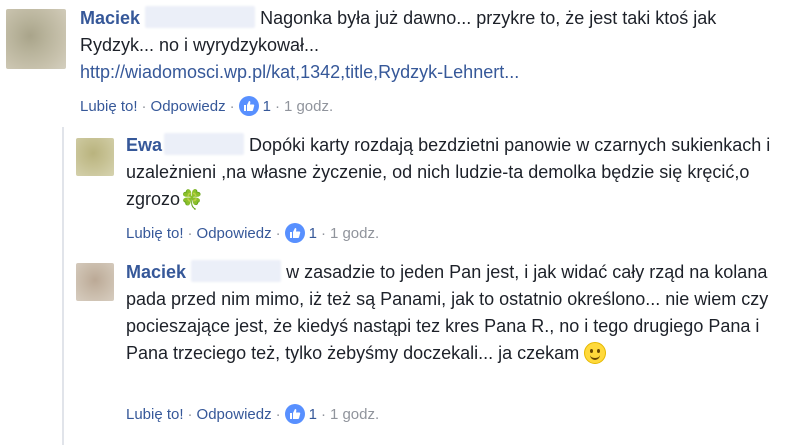 The height and width of the screenshot is (445, 800). I want to click on reply-thread-line, so click(63, 286).